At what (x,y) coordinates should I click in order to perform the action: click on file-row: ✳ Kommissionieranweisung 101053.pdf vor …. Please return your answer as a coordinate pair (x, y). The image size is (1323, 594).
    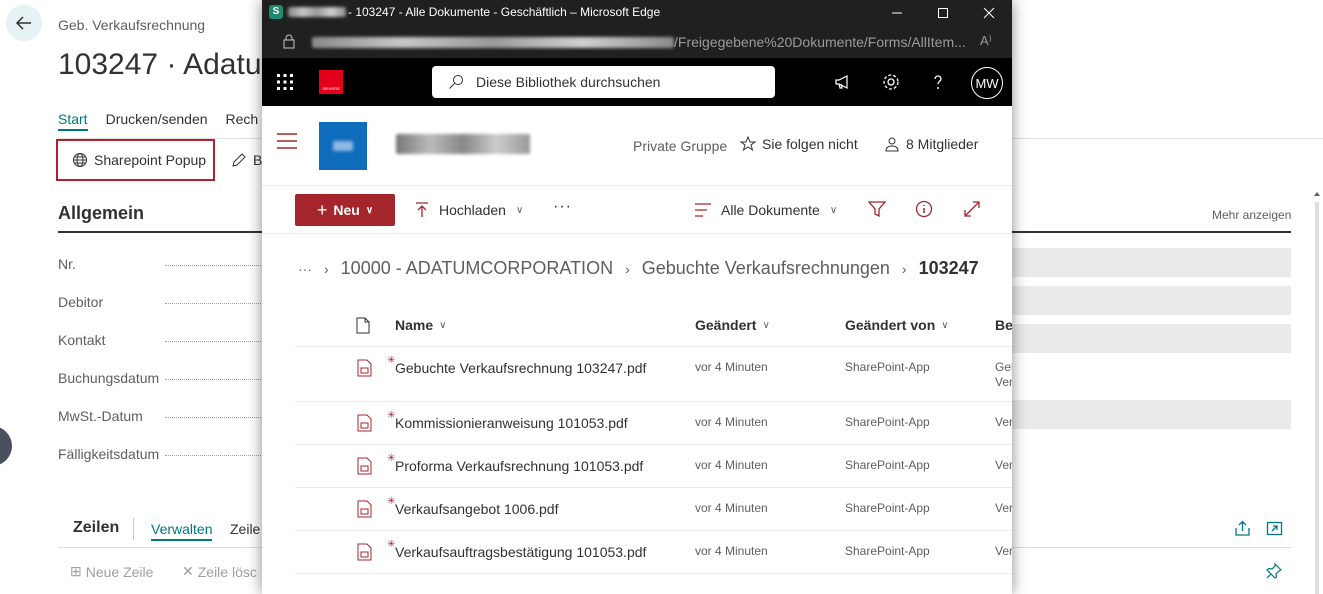
    Looking at the image, I should click on (653, 423).